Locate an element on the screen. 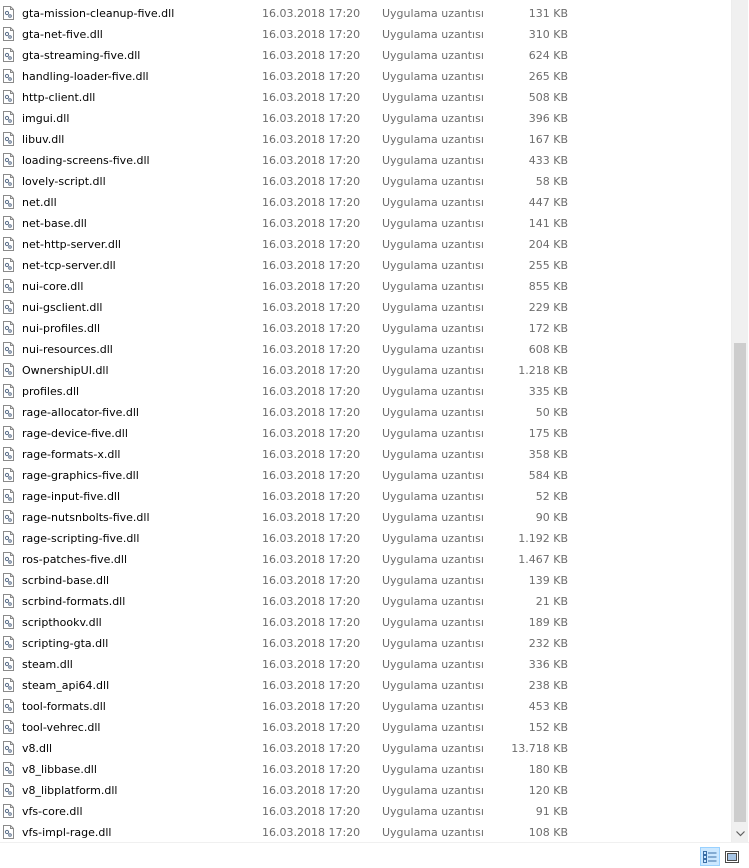  file-name: tool-vehrec.dll is located at coordinates (61, 727).